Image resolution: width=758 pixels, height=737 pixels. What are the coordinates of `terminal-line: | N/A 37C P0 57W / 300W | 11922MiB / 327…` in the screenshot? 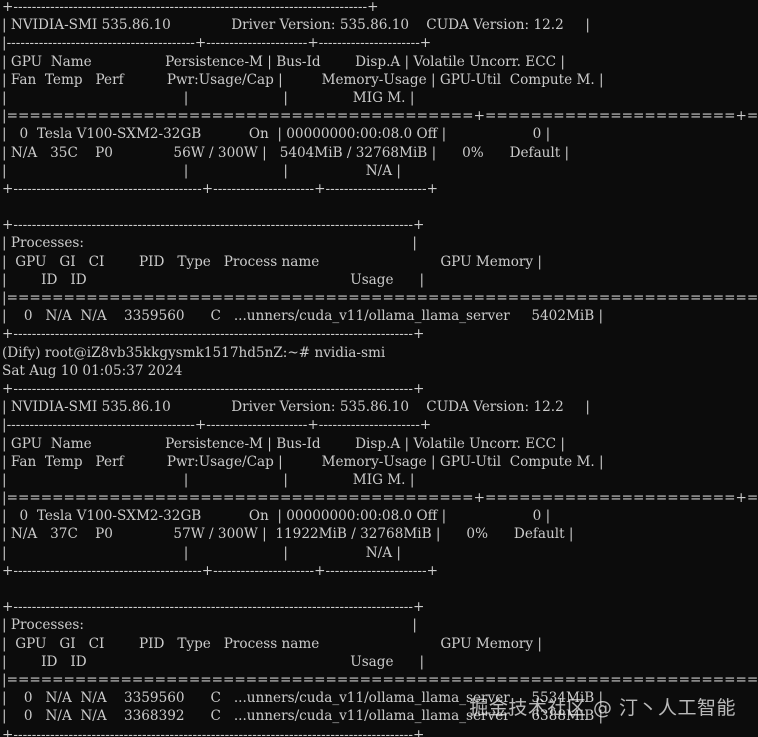 It's located at (288, 534).